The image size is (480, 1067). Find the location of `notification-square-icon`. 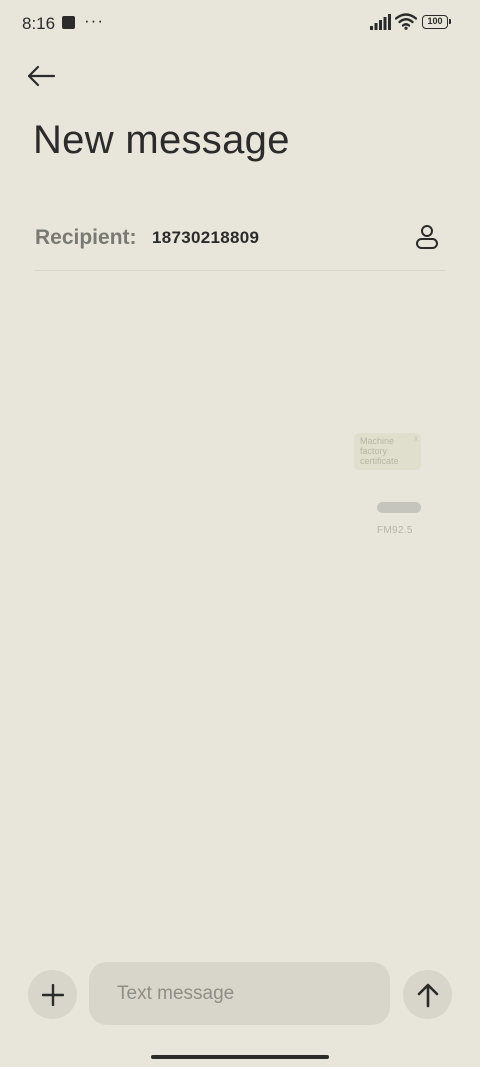

notification-square-icon is located at coordinates (68, 22).